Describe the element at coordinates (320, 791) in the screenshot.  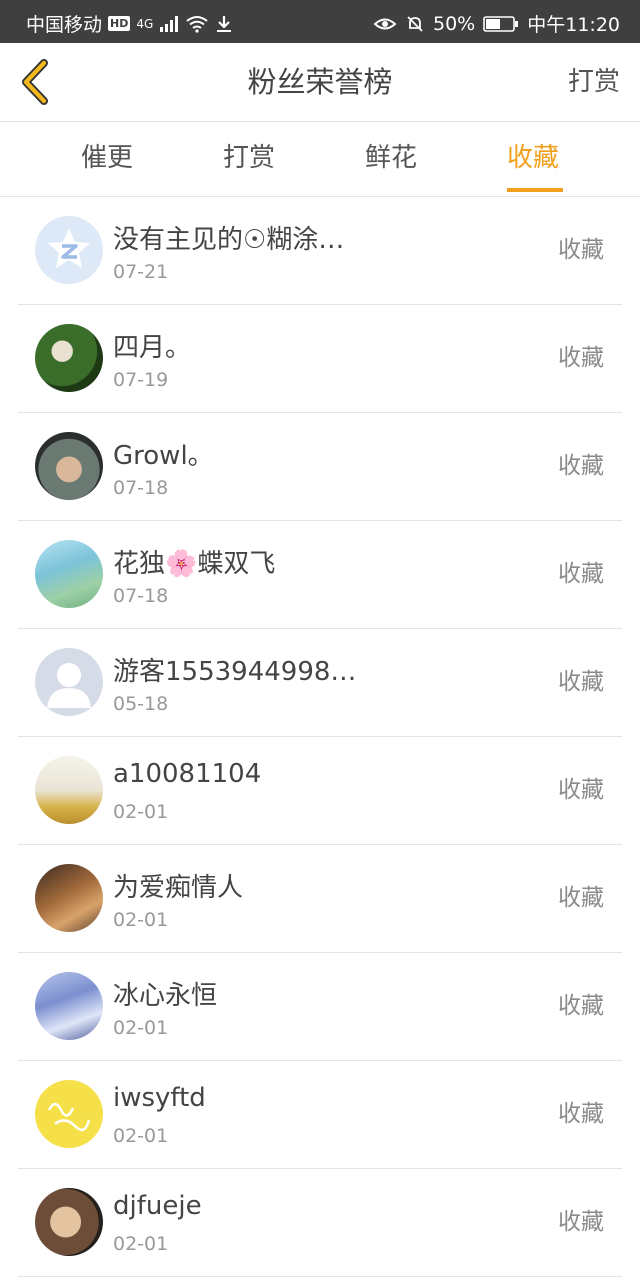
I see `list-item: a10081104 02-01 收藏` at that location.